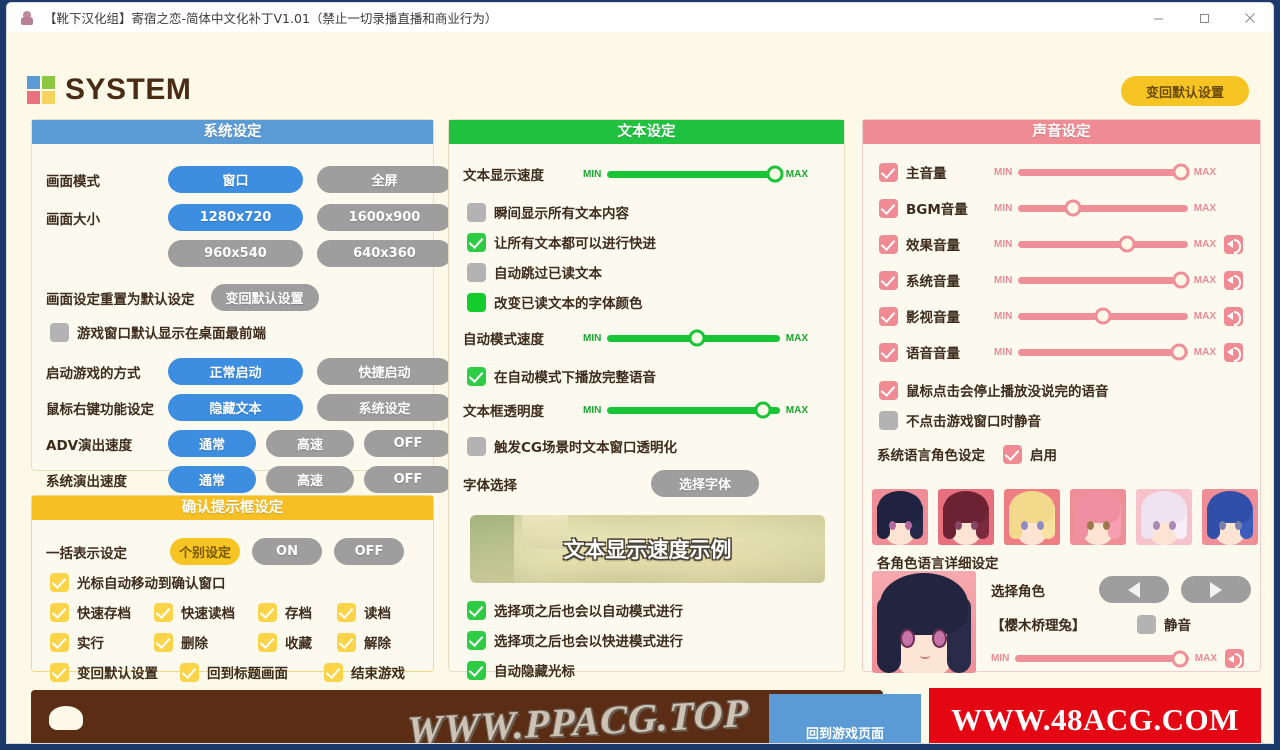 Image resolution: width=1280 pixels, height=750 pixels. I want to click on volume-knob-movie, so click(1103, 316).